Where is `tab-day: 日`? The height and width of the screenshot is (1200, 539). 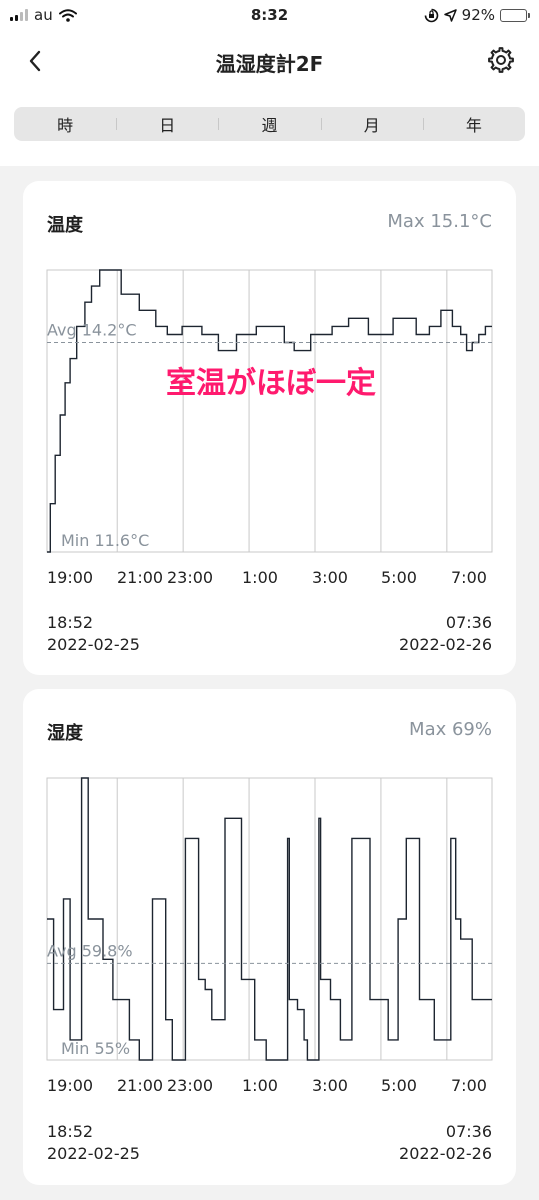 tab-day: 日 is located at coordinates (167, 124).